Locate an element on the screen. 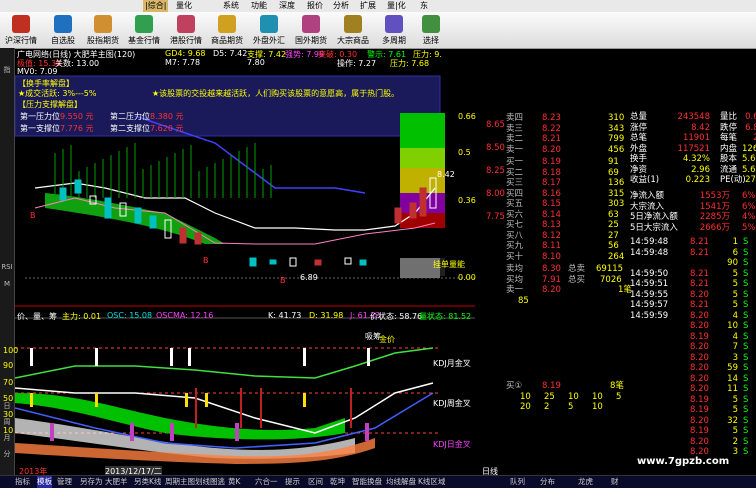 Image resolution: width=756 pixels, height=488 pixels. bottom-tab-0: 指标 is located at coordinates (22, 482).